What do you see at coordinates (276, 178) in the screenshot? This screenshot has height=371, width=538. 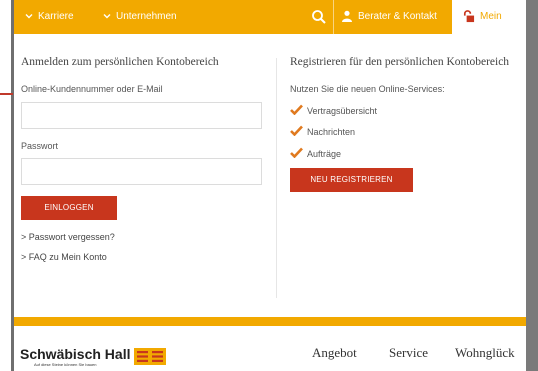 I see `column-divider` at bounding box center [276, 178].